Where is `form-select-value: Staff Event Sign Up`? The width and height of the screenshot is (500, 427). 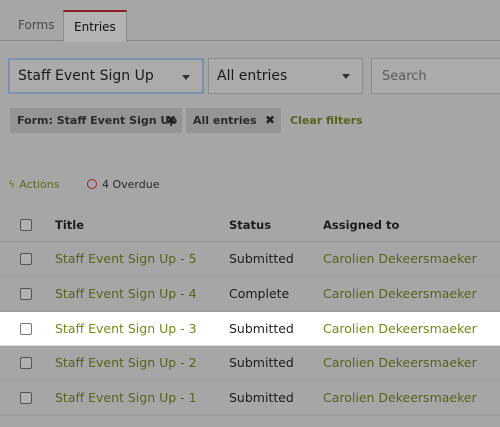
form-select-value: Staff Event Sign Up is located at coordinates (86, 76).